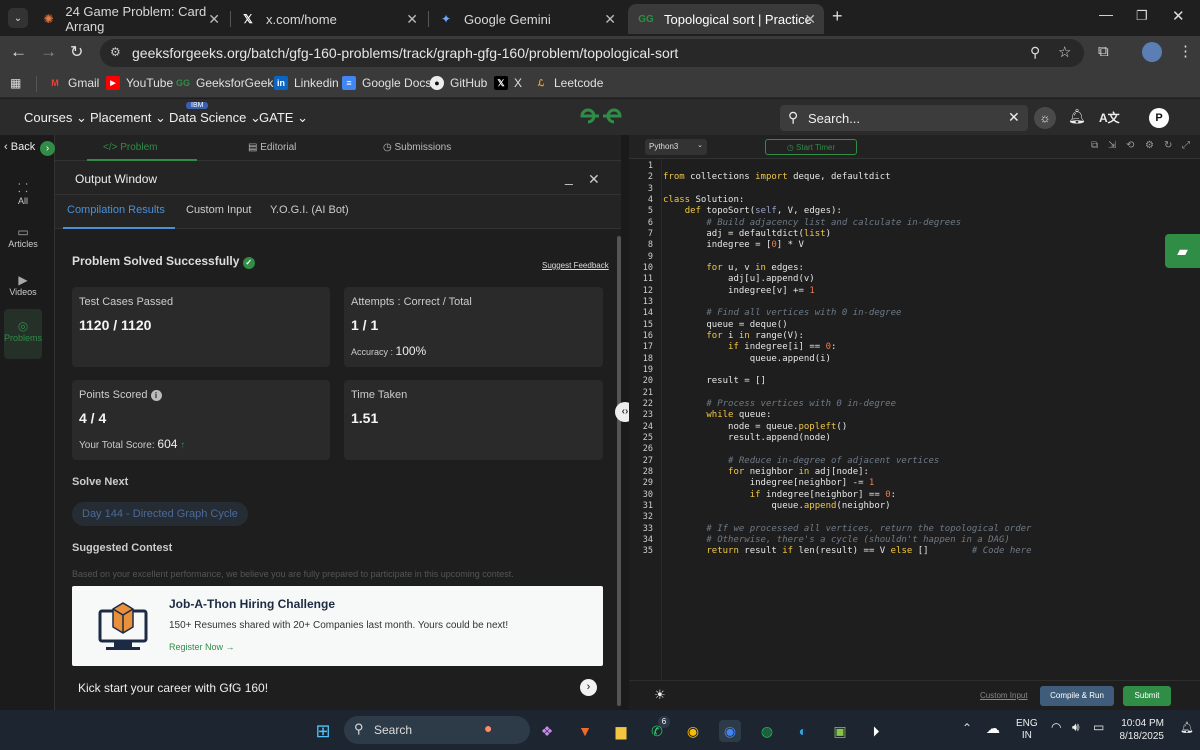  What do you see at coordinates (840, 731) in the screenshot?
I see `notepad-icon: ▣` at bounding box center [840, 731].